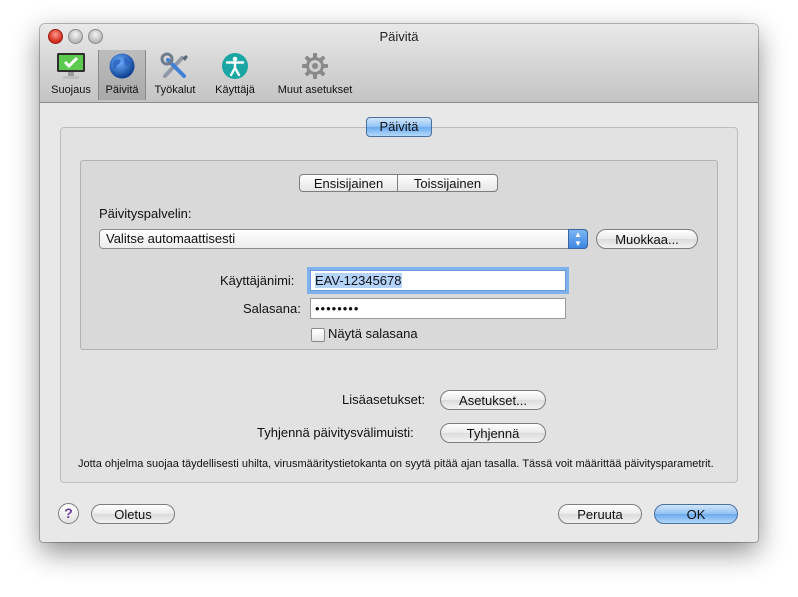 The height and width of the screenshot is (597, 798). I want to click on update-server-label: Päivityspalvelin:, so click(145, 213).